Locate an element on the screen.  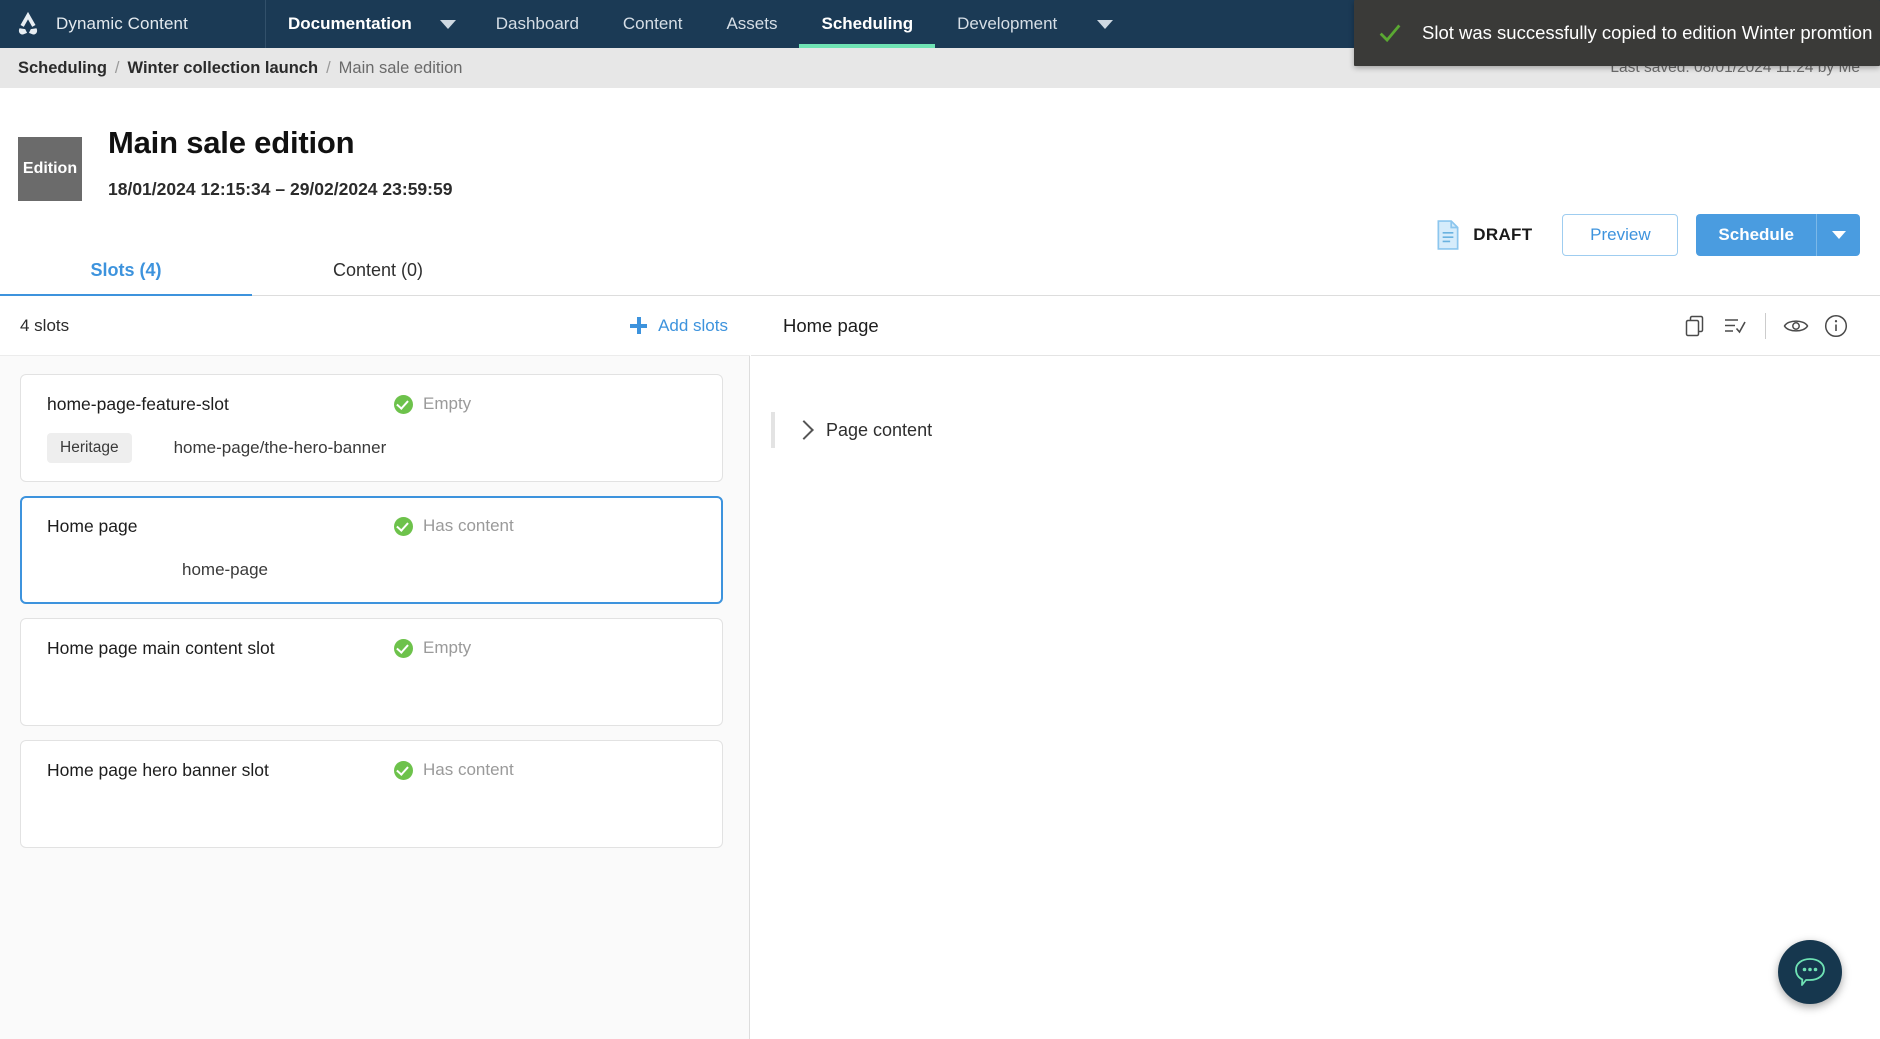
nav-item-scheduling-label: Scheduling is located at coordinates (867, 23).